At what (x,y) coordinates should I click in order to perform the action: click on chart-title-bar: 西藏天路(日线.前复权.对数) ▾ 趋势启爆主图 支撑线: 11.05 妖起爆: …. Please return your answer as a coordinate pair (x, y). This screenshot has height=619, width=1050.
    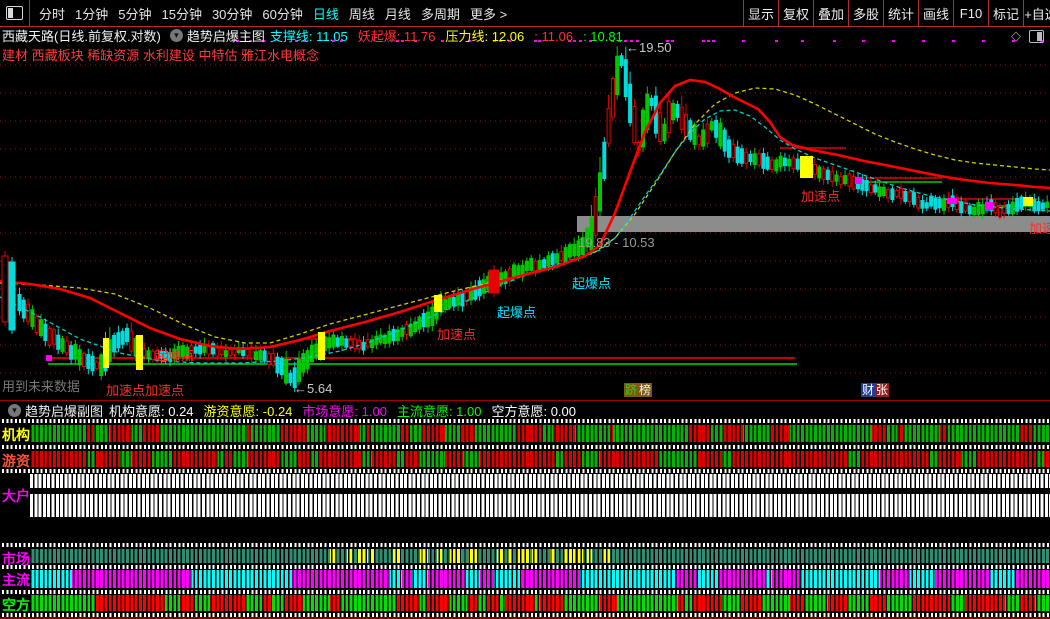
    Looking at the image, I should click on (317, 35).